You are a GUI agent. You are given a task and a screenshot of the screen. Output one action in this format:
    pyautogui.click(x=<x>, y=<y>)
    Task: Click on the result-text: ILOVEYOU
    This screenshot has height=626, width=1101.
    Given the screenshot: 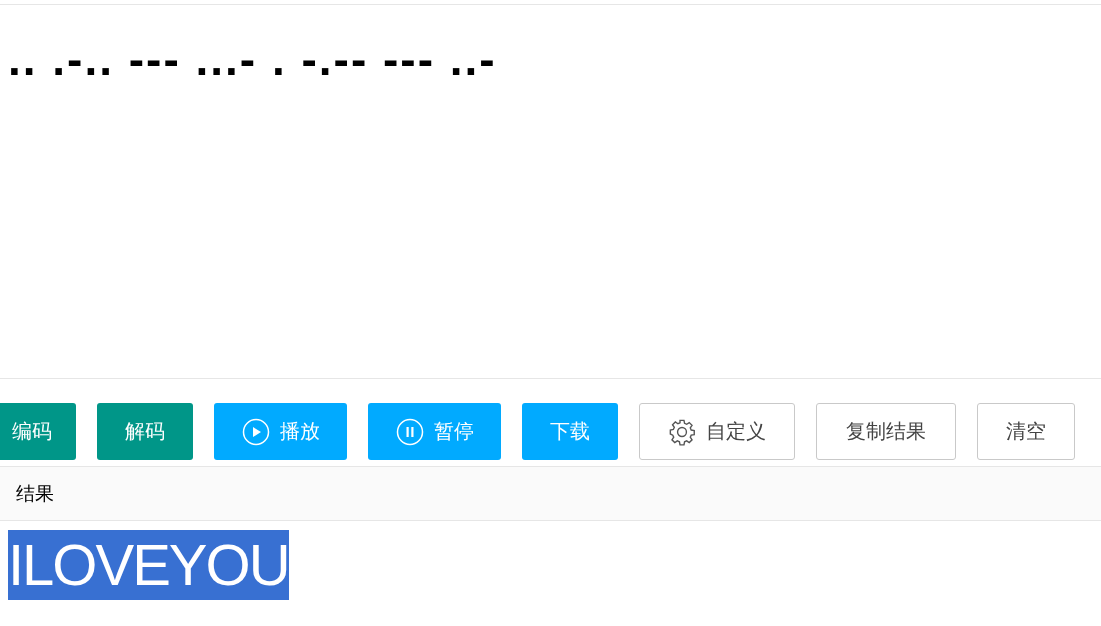 What is the action you would take?
    pyautogui.click(x=148, y=565)
    